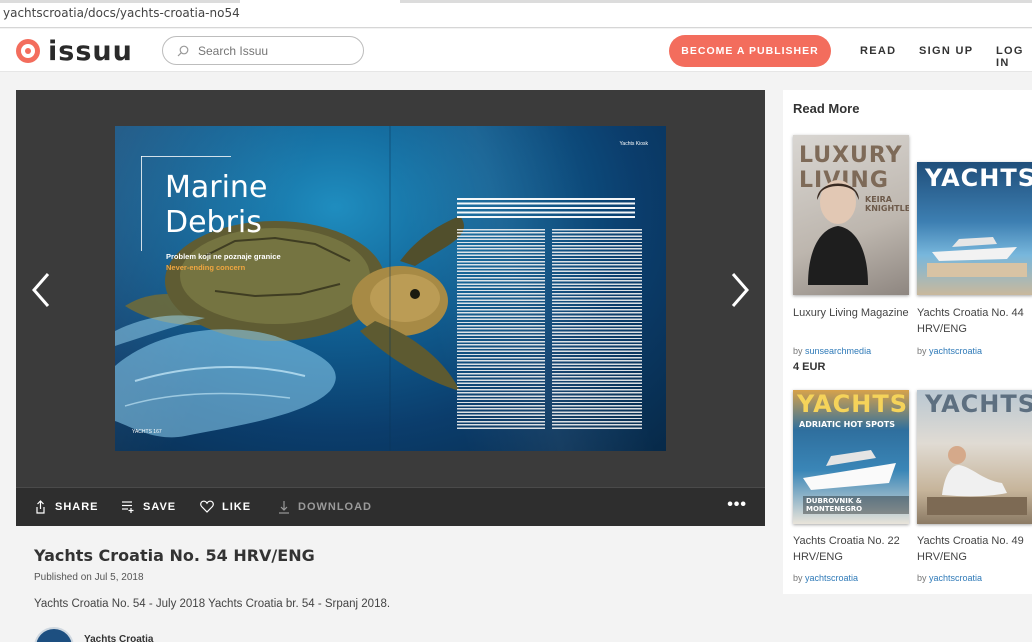 This screenshot has width=1032, height=642. What do you see at coordinates (325, 507) in the screenshot?
I see `download-button: DOWNLOAD` at bounding box center [325, 507].